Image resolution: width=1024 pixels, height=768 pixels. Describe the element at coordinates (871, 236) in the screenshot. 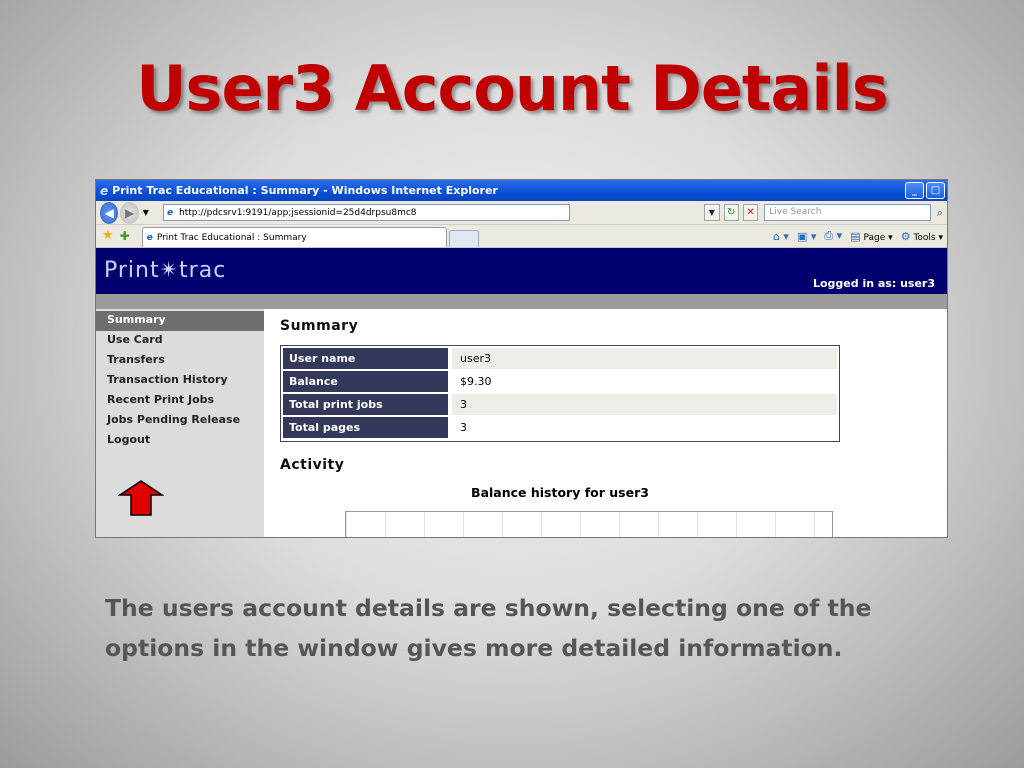

I see `page-menu: ▤ Page ▾` at that location.